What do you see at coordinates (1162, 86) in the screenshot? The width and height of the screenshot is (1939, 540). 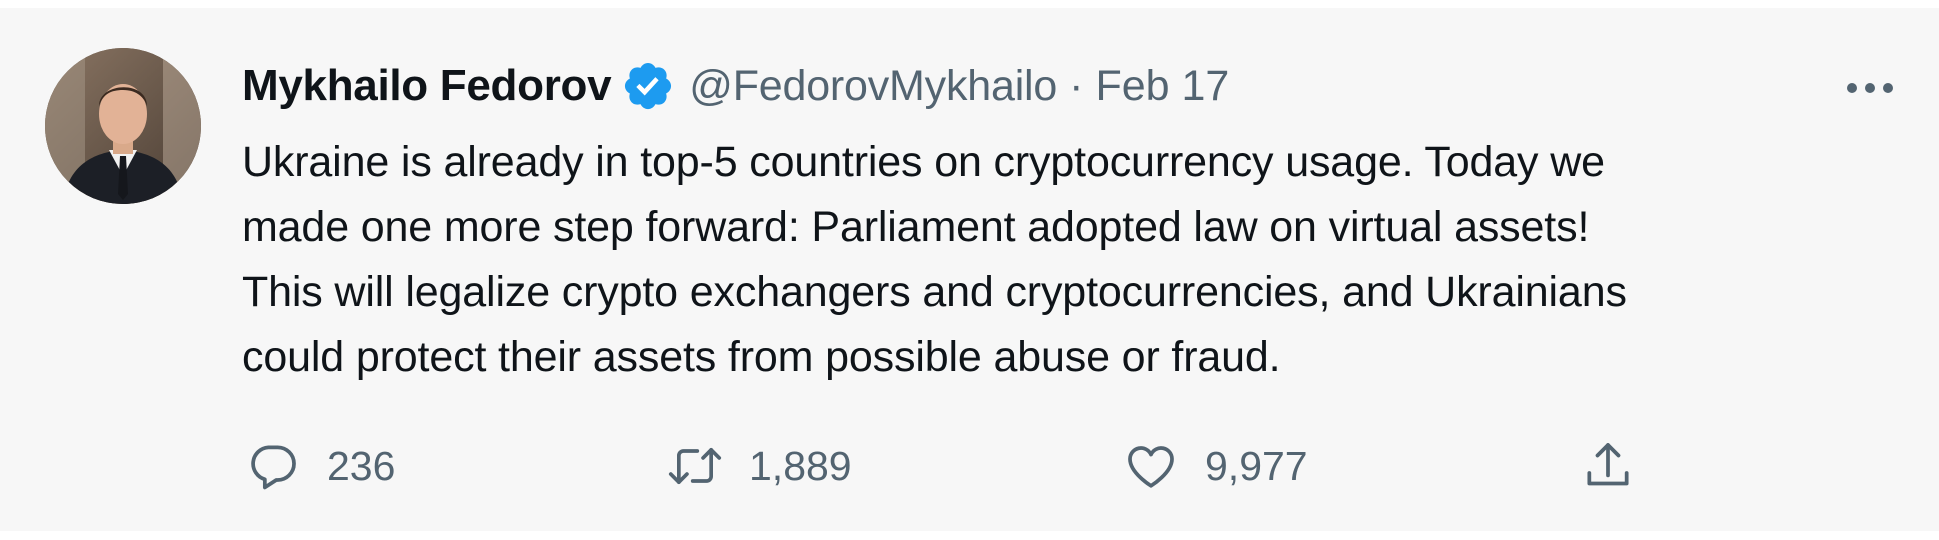 I see `tweet-date: Feb 17` at bounding box center [1162, 86].